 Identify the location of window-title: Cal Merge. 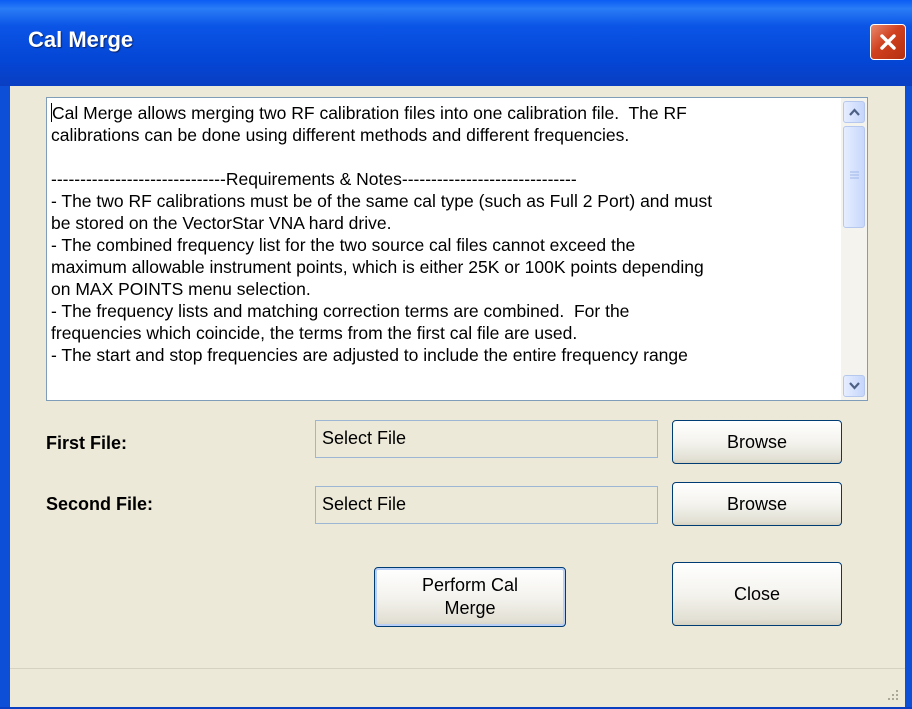
(81, 39).